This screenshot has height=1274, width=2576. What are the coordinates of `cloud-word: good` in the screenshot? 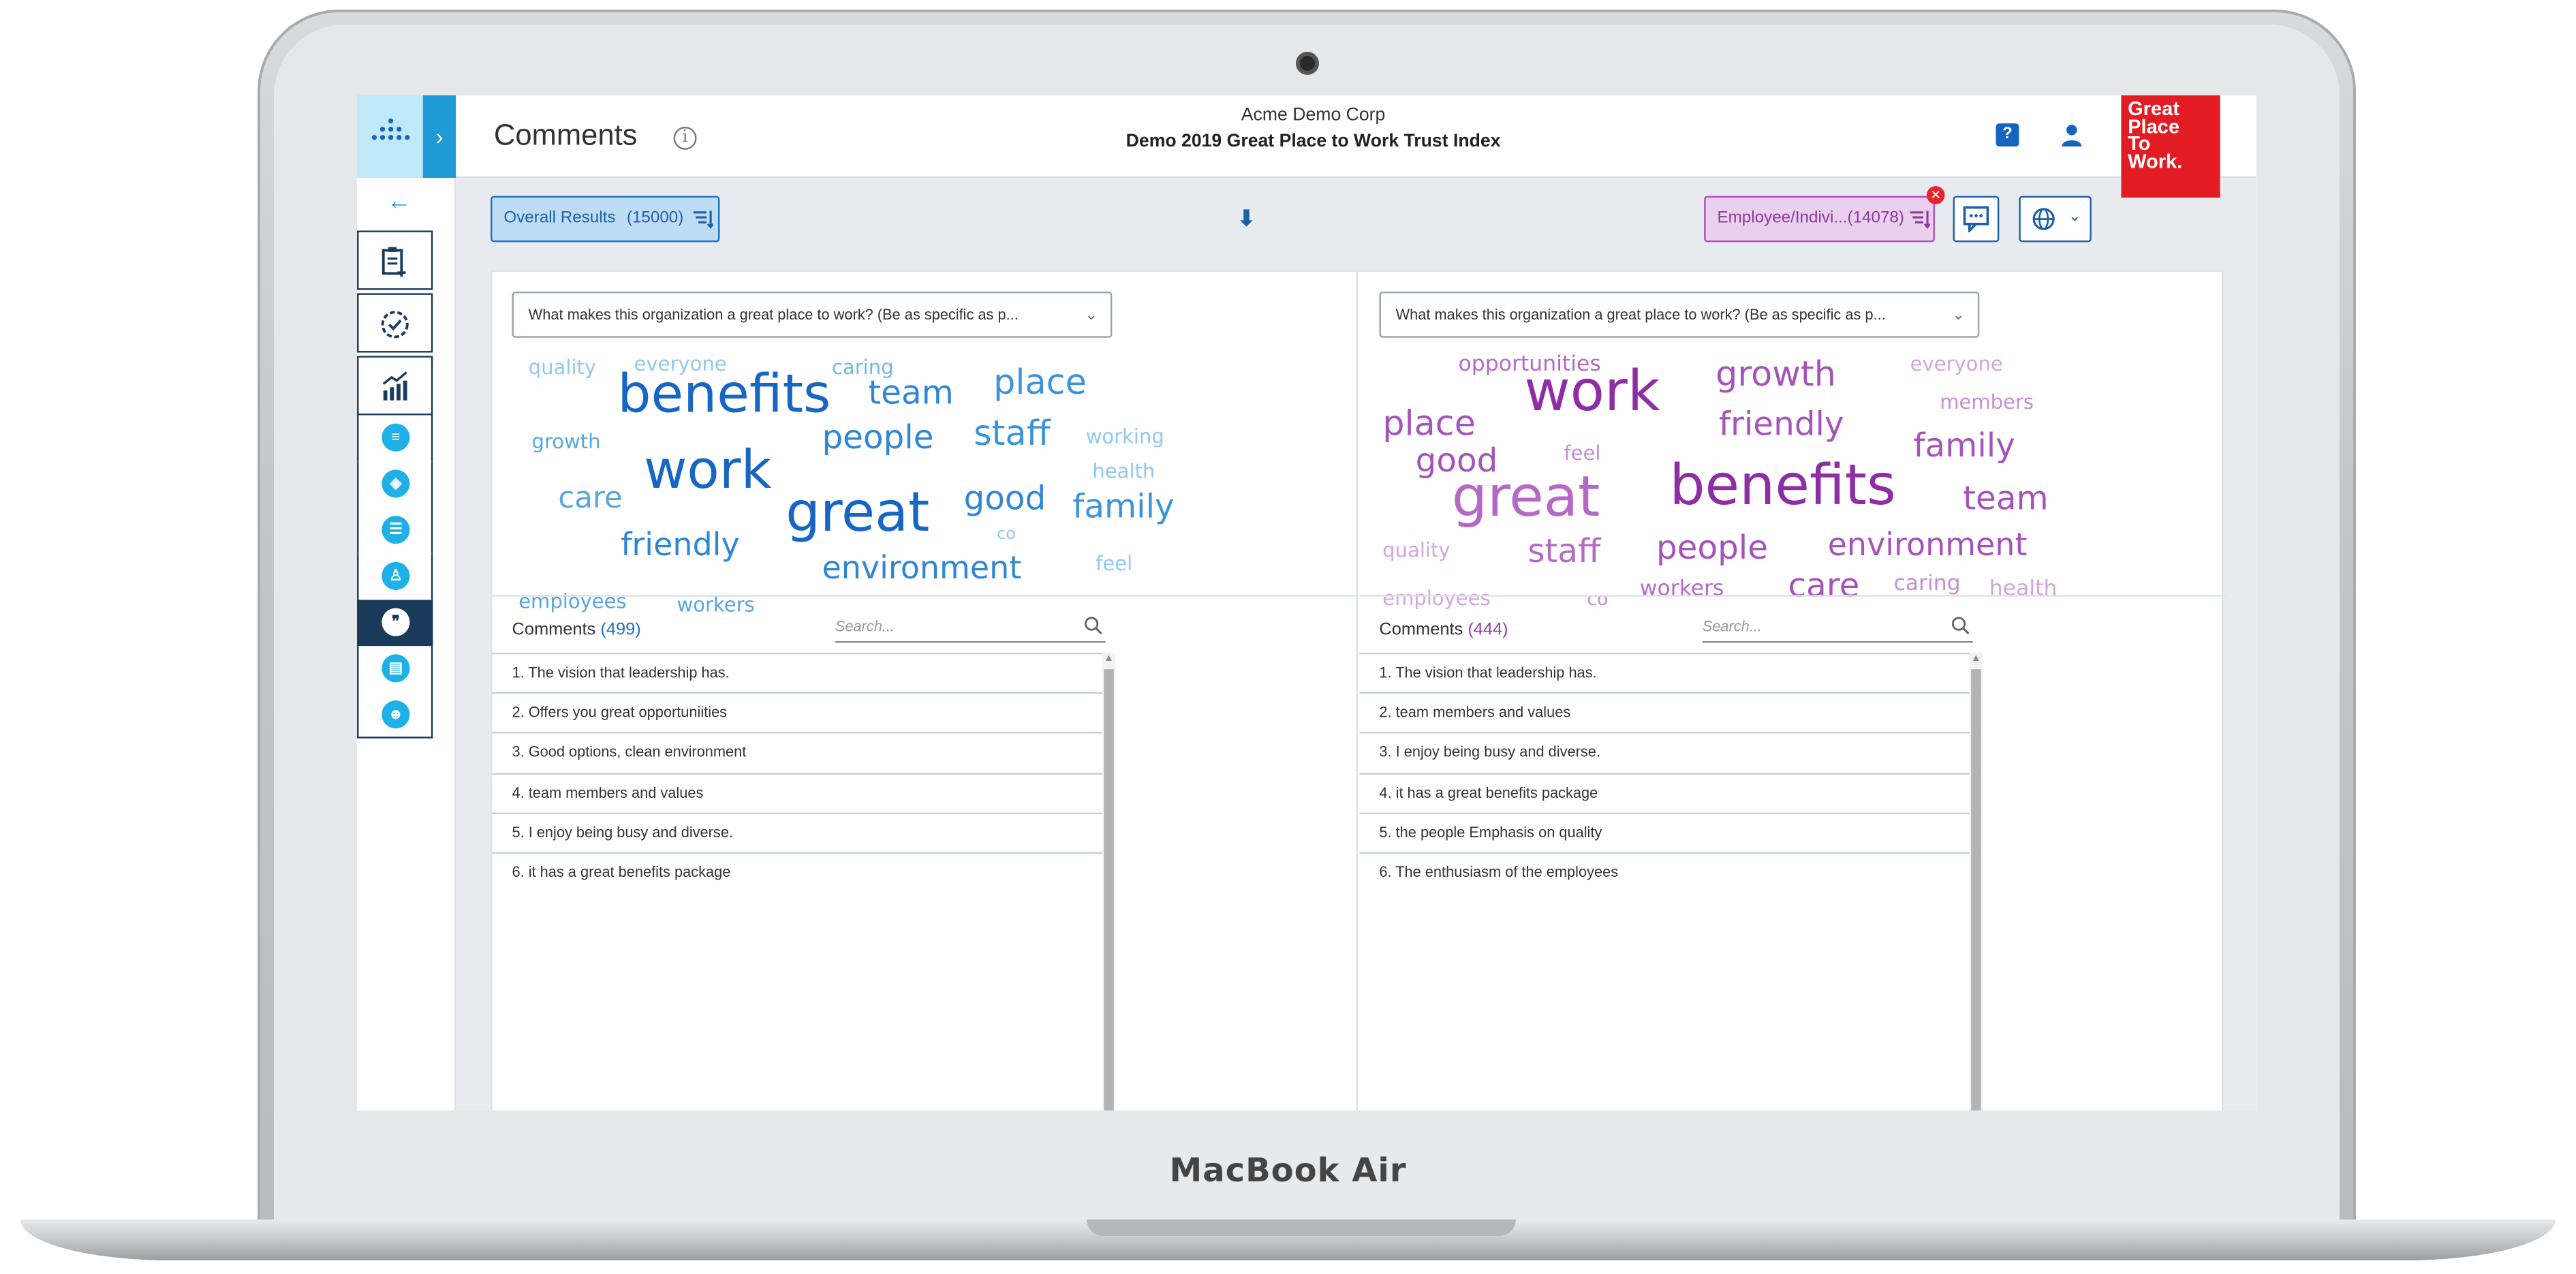 It's located at (1005, 497).